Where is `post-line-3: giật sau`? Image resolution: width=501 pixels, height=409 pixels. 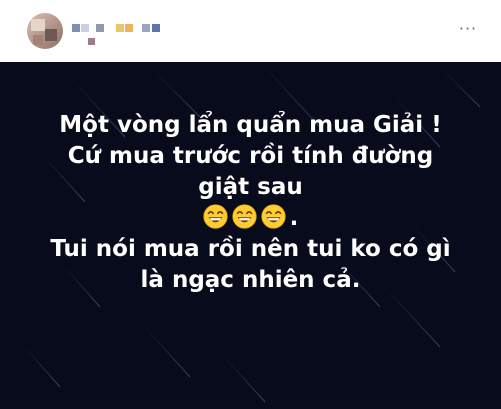 post-line-3: giật sau is located at coordinates (250, 187).